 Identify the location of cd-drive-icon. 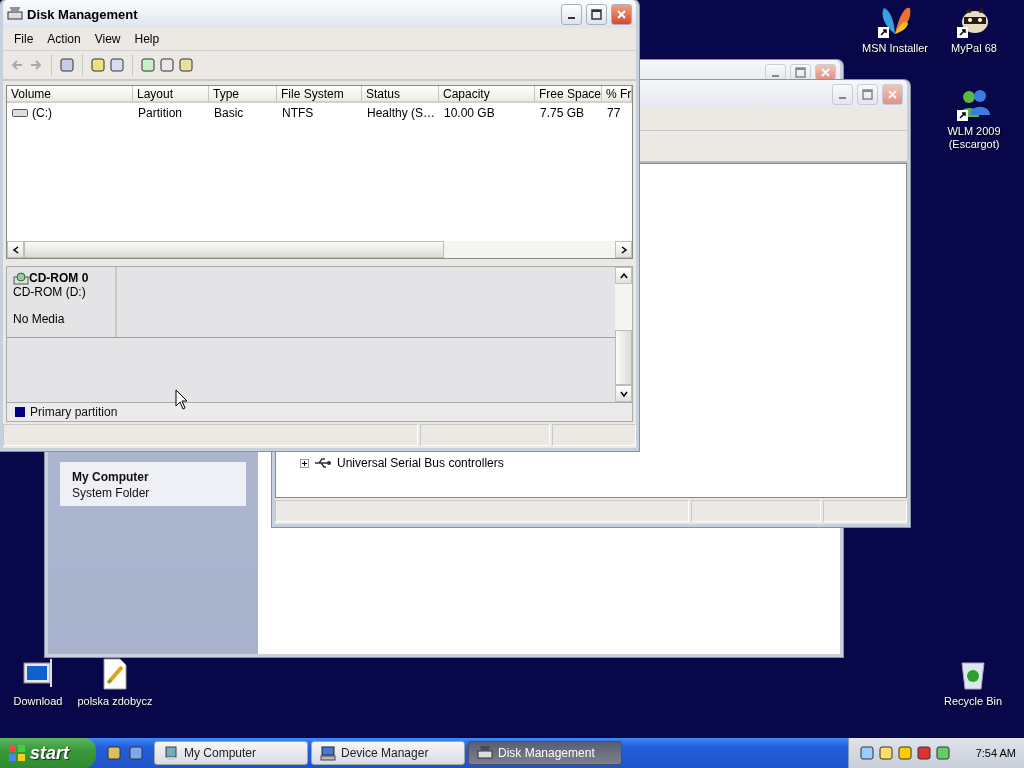
(21, 278).